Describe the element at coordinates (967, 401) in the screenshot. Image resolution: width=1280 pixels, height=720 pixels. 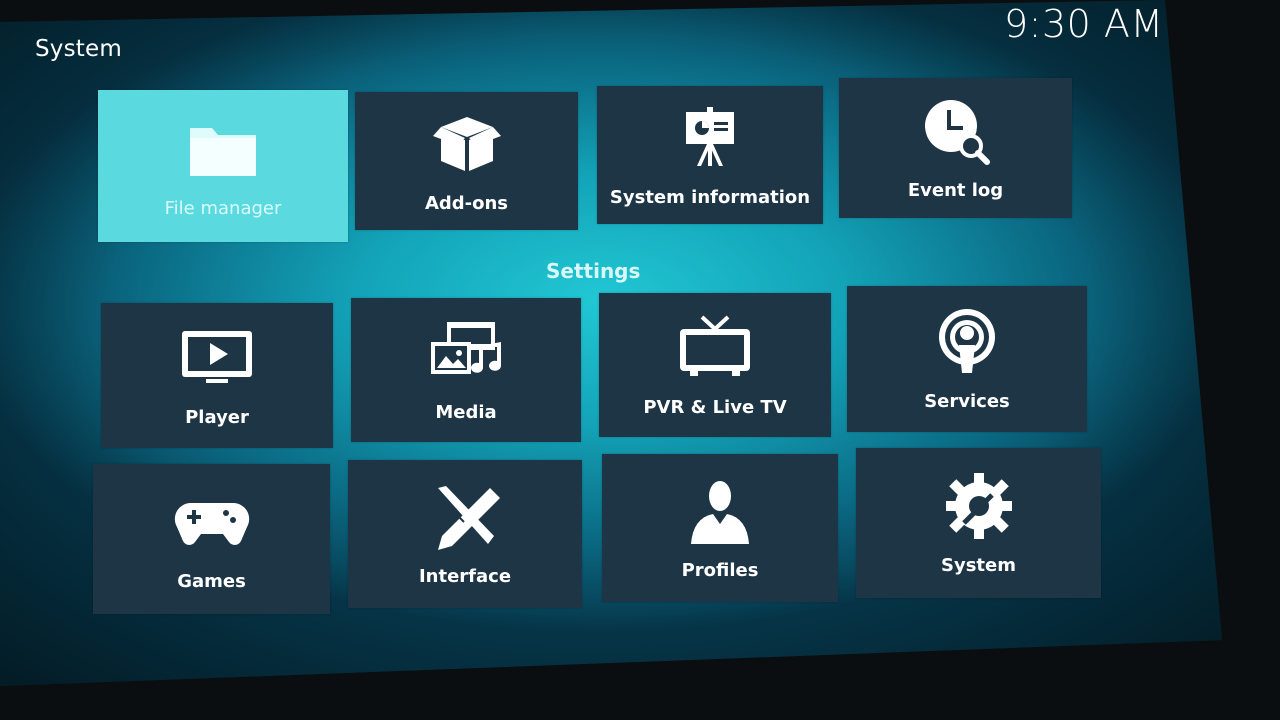
I see `tile-label: Services` at that location.